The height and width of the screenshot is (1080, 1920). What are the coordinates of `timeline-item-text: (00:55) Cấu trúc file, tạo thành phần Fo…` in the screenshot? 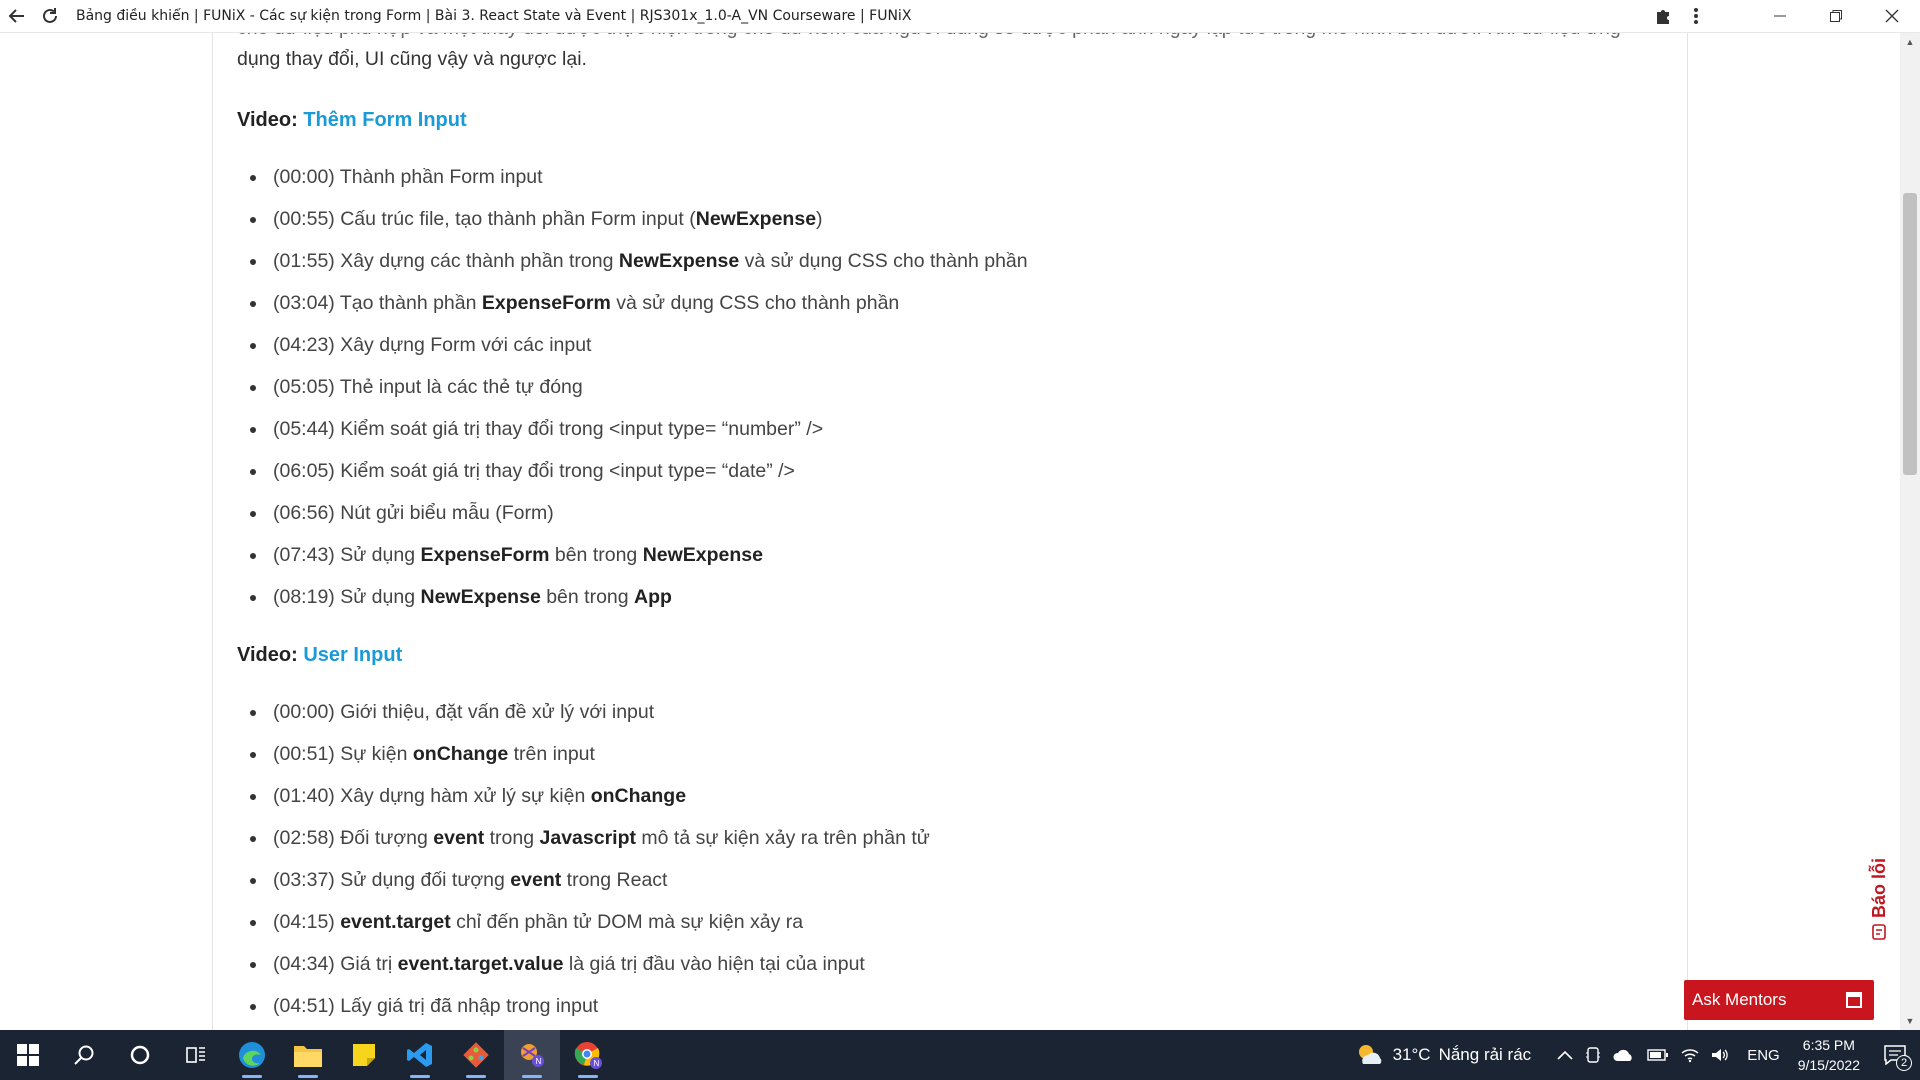 It's located at (484, 219).